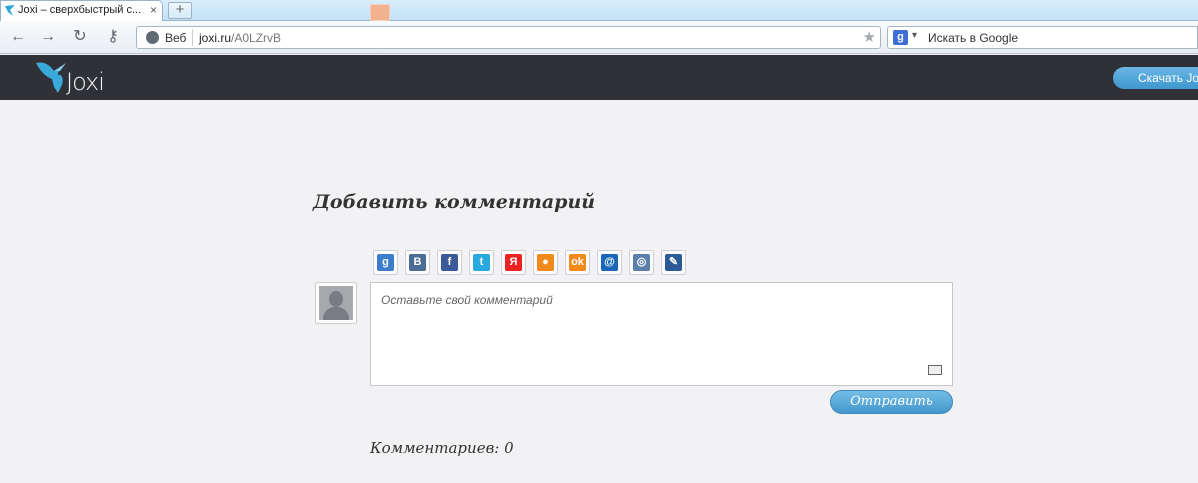 This screenshot has width=1198, height=483. Describe the element at coordinates (336, 299) in the screenshot. I see `avatar-head` at that location.